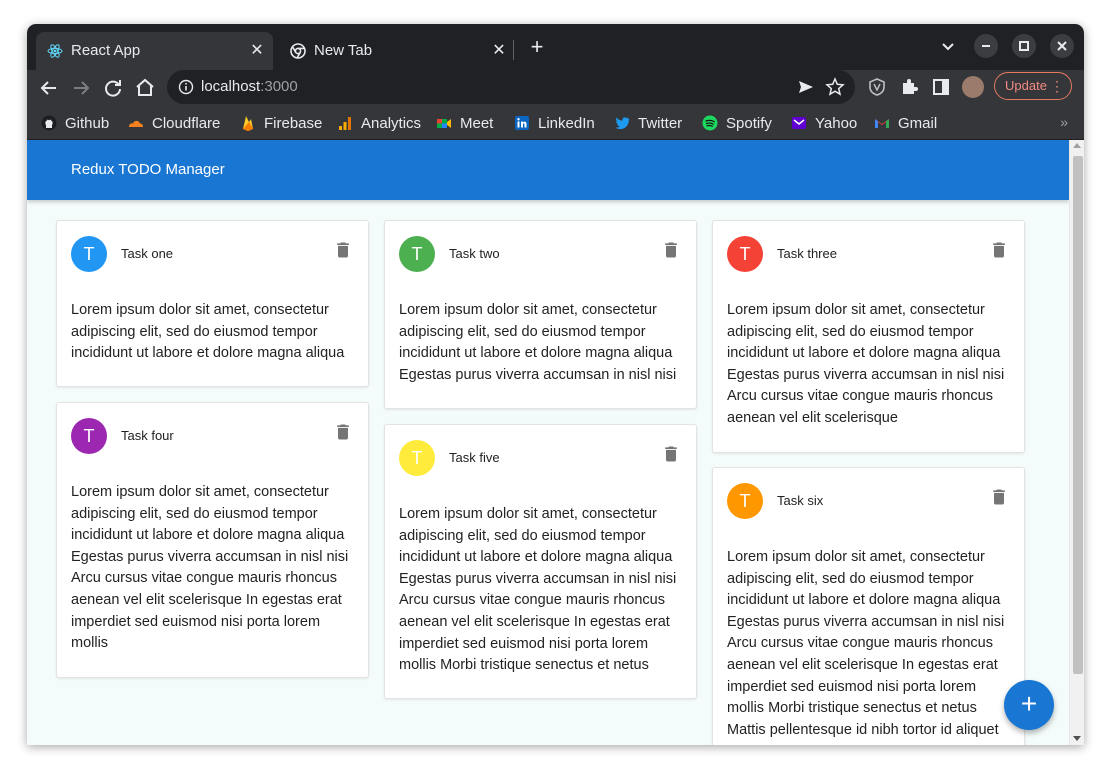 This screenshot has width=1111, height=775. I want to click on yahoo-icon, so click(799, 123).